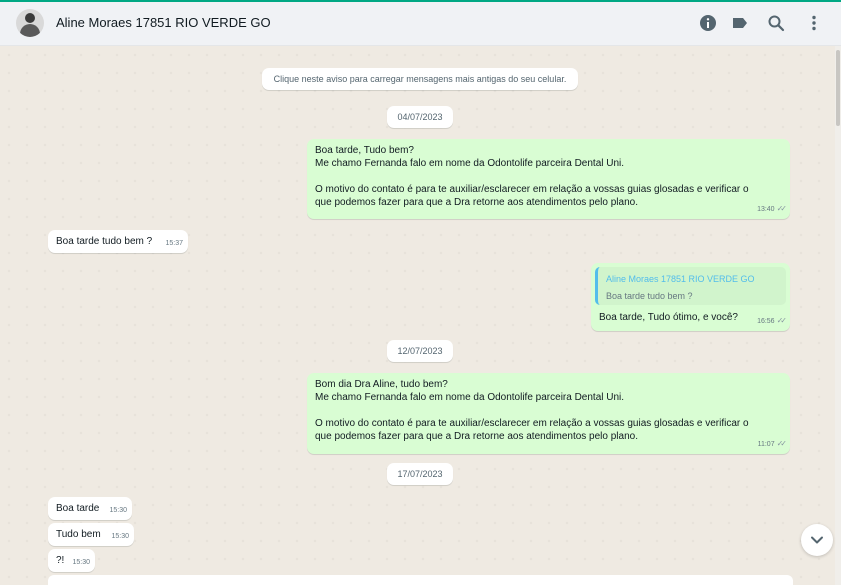 The width and height of the screenshot is (841, 585). I want to click on label-icon, so click(740, 23).